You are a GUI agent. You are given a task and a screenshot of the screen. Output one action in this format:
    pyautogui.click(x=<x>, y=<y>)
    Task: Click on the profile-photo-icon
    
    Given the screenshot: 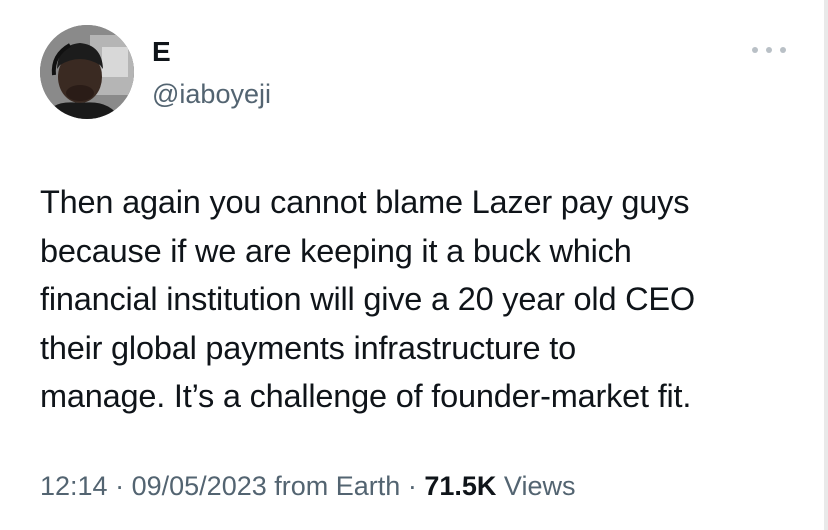 What is the action you would take?
    pyautogui.click(x=87, y=72)
    